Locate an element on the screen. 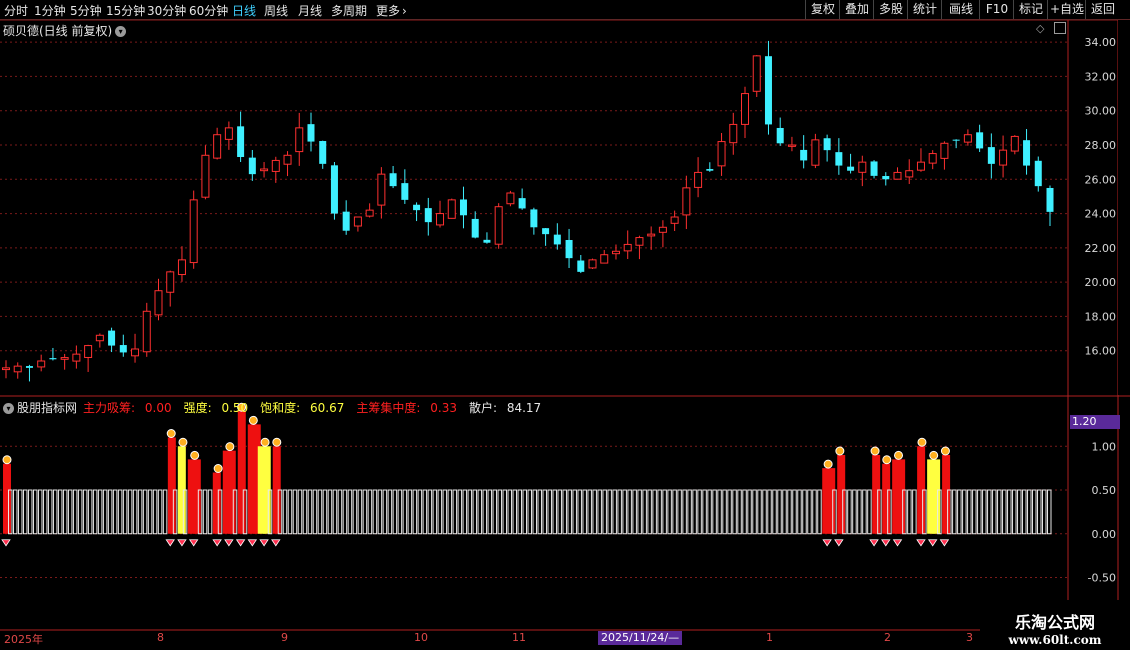  price-tick-label: 22.00 is located at coordinates (1101, 248).